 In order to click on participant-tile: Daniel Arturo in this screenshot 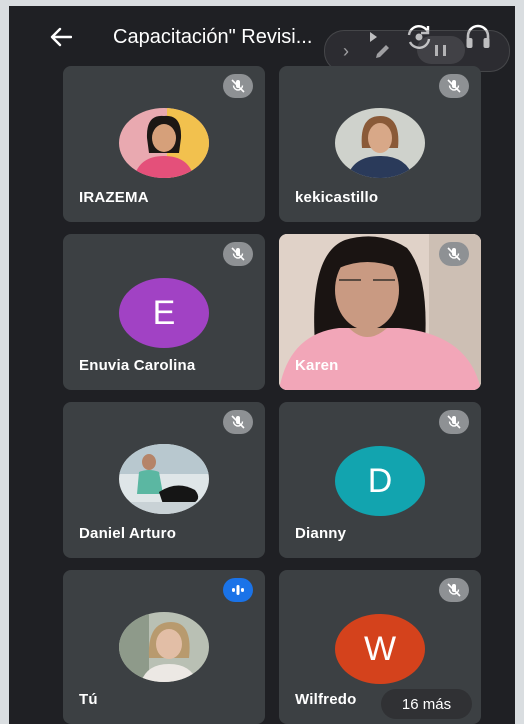, I will do `click(164, 480)`.